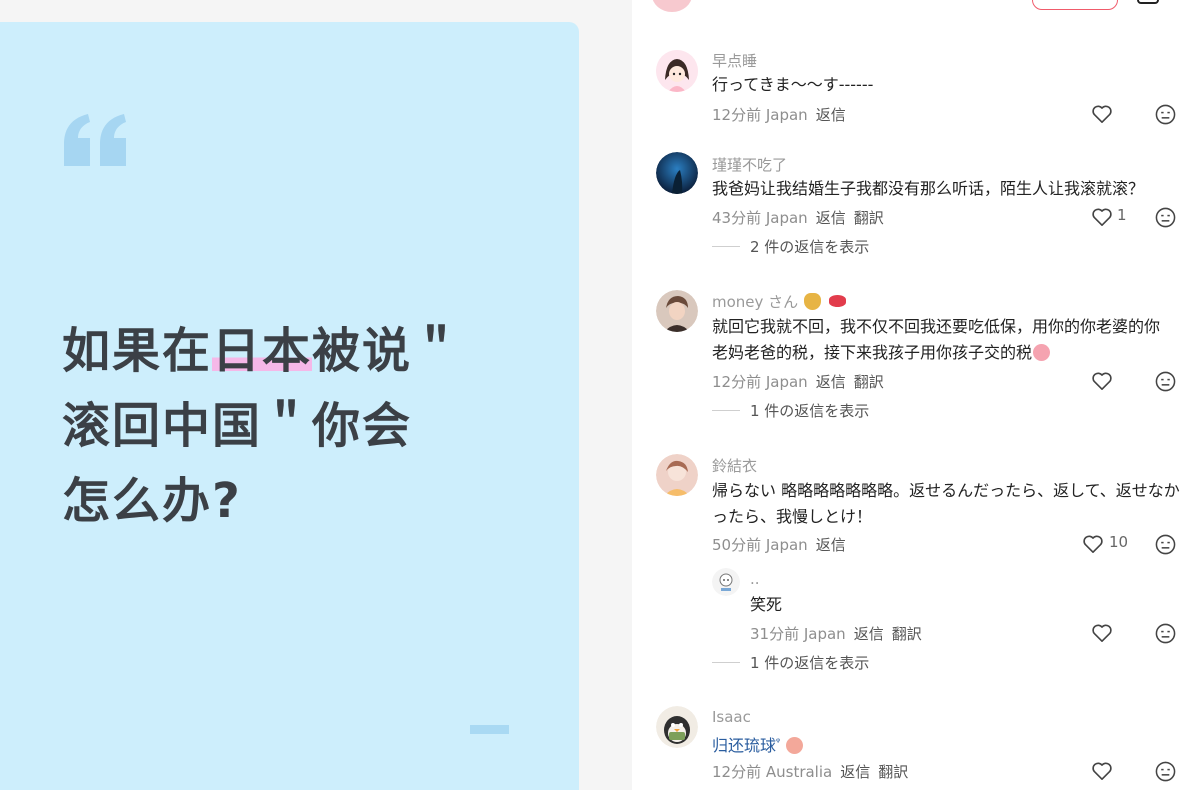  What do you see at coordinates (744, 745) in the screenshot?
I see `hashtag-text: 归还琉球` at bounding box center [744, 745].